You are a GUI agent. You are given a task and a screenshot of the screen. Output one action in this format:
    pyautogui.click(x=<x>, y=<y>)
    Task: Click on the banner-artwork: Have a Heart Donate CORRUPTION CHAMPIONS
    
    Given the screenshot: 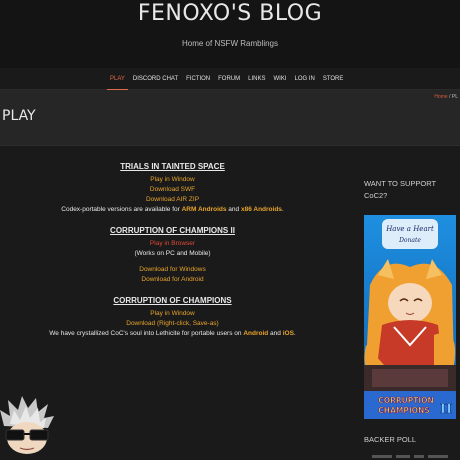 What is the action you would take?
    pyautogui.click(x=410, y=317)
    